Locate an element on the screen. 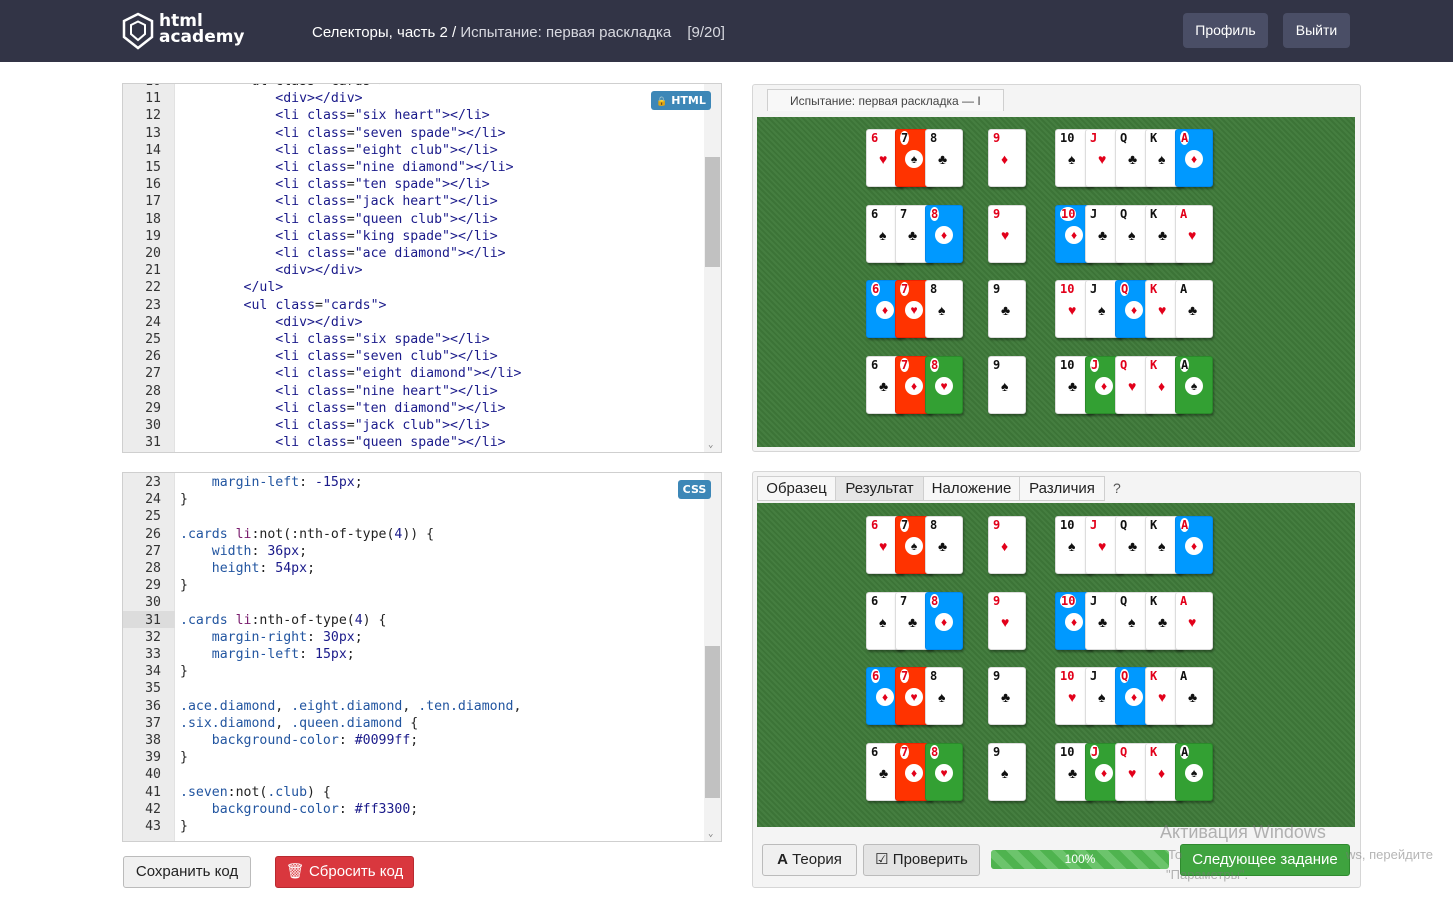 The height and width of the screenshot is (903, 1453). code-line: 31 <li class="queen spade"></li> is located at coordinates (388, 442).